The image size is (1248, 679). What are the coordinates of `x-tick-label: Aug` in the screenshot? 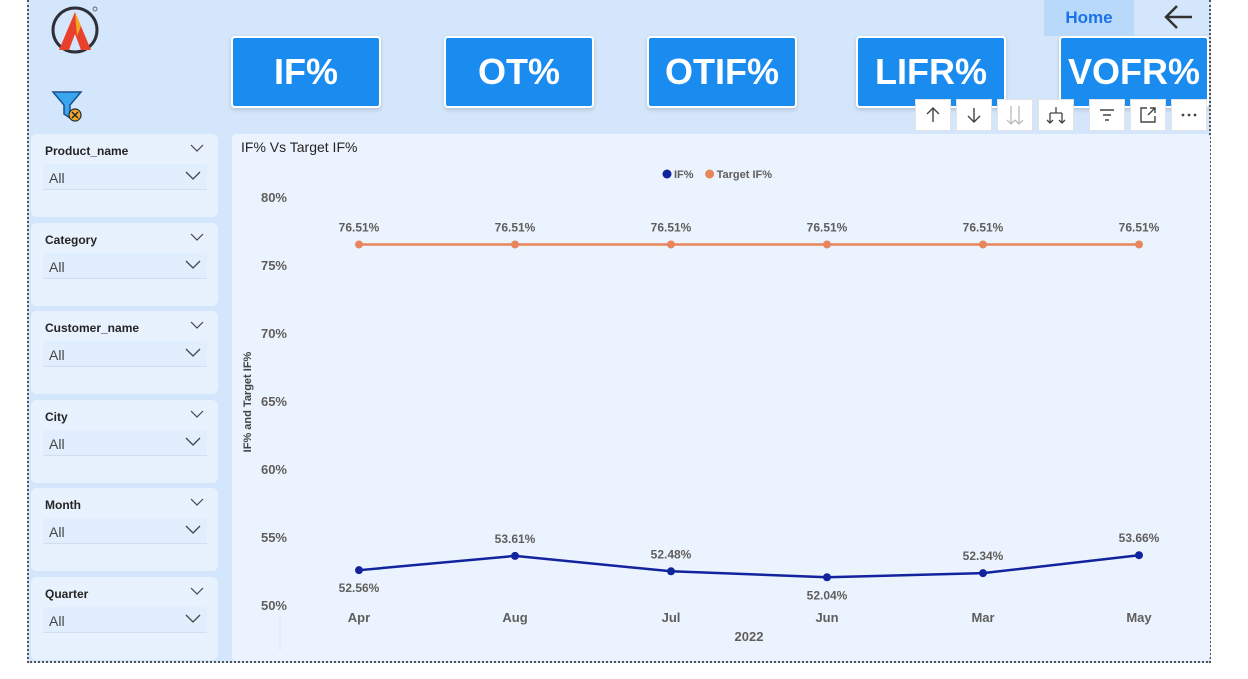 It's located at (514, 617).